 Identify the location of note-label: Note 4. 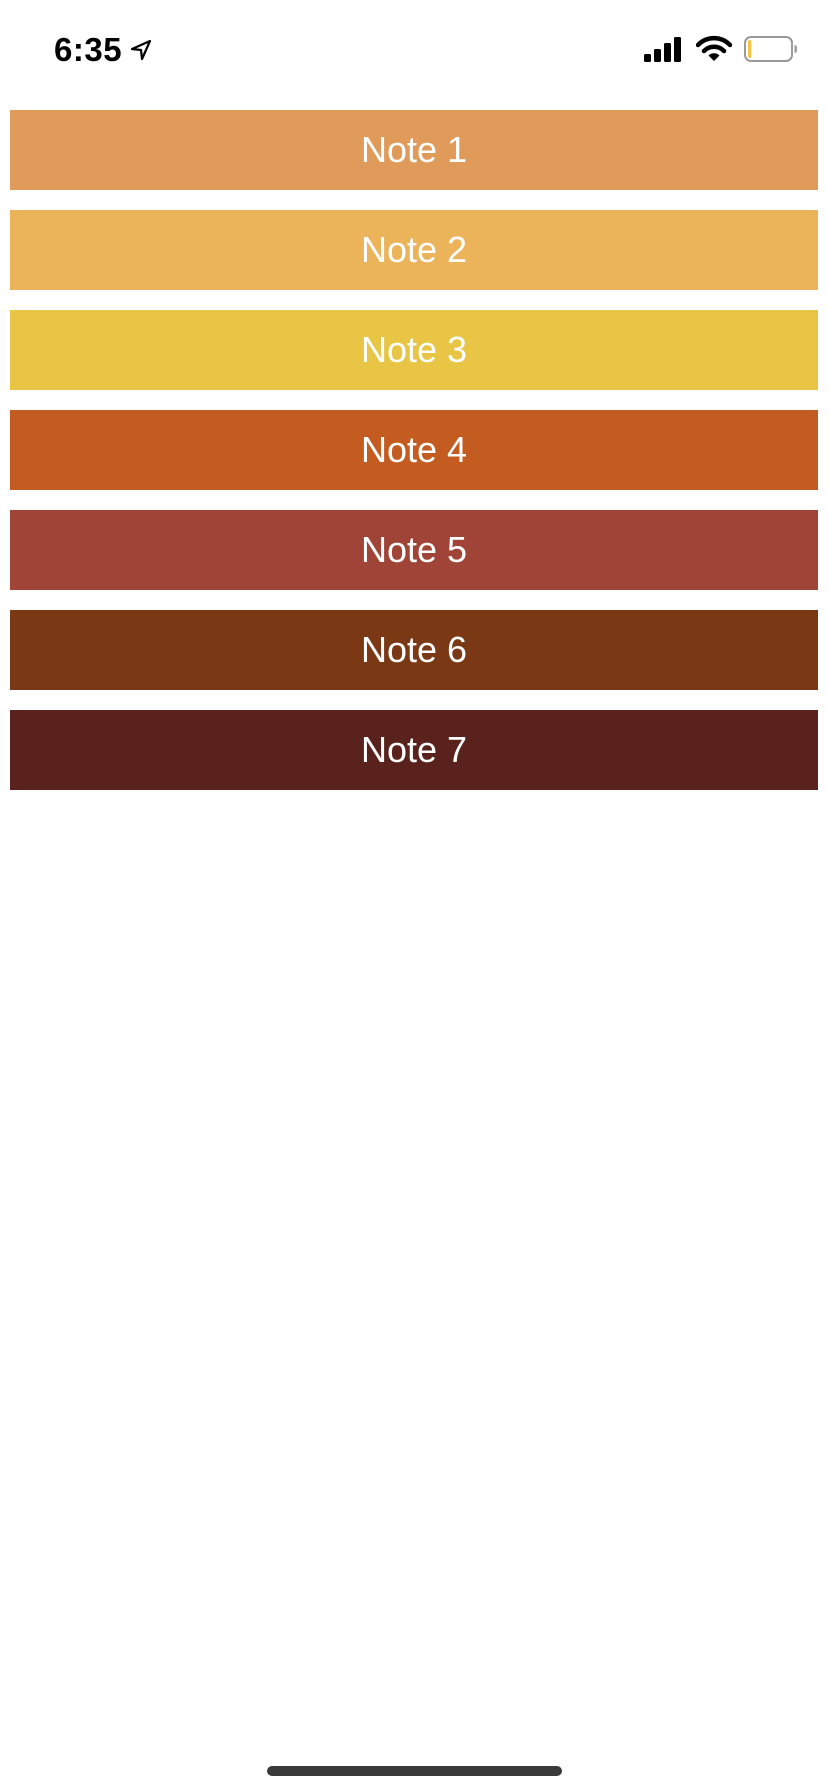
(414, 449).